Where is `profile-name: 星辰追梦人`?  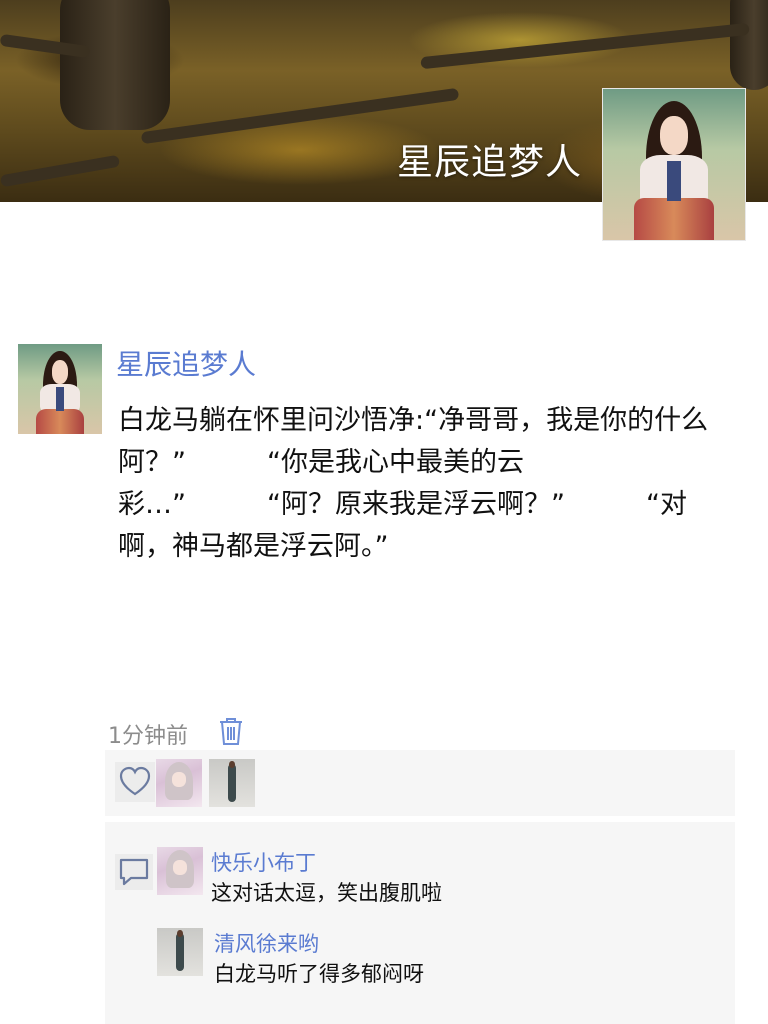
profile-name: 星辰追梦人 is located at coordinates (489, 162).